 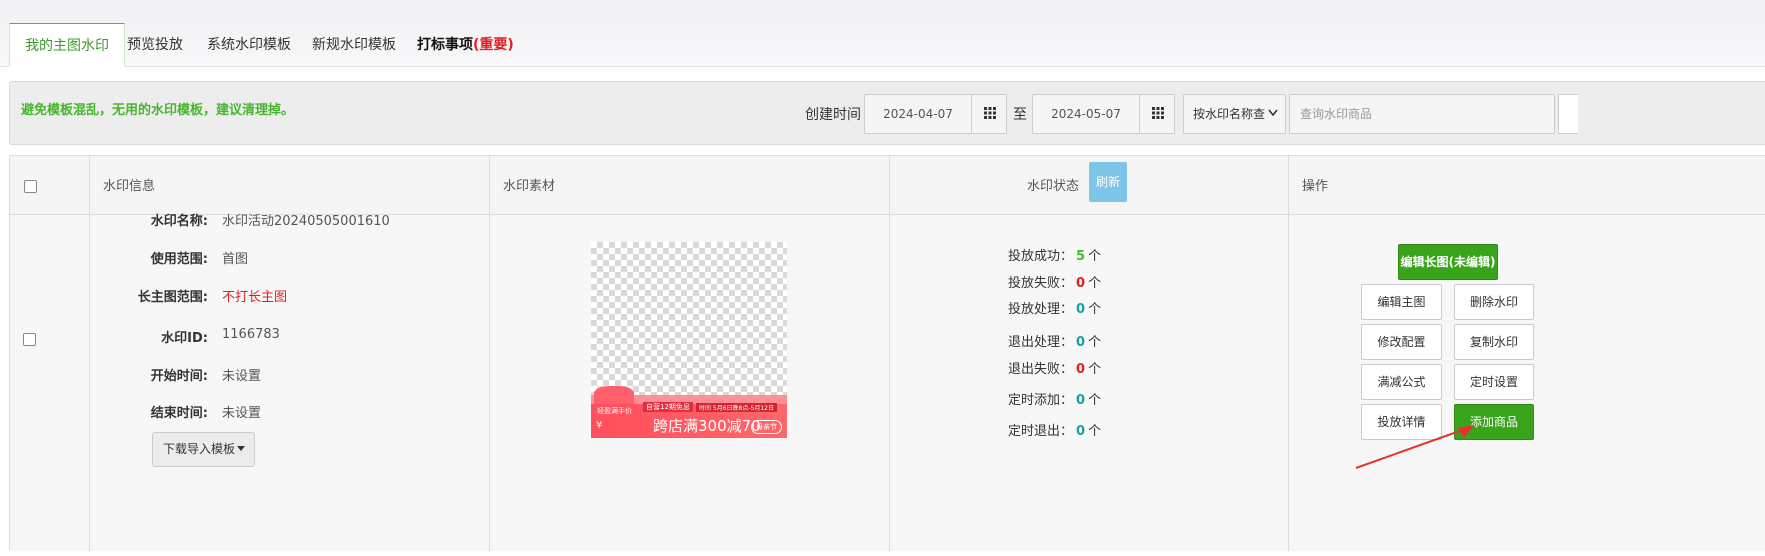 I want to click on status-label: 定时退出：, so click(x=1041, y=431).